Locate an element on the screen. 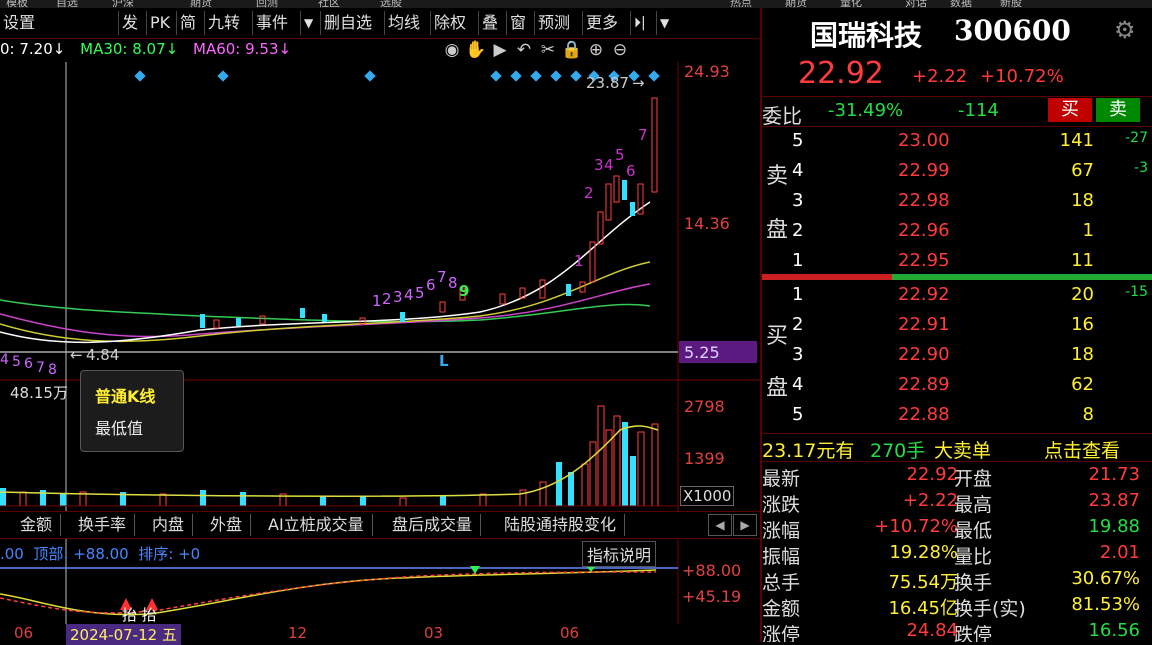 This screenshot has width=1152, height=645. zoom-out-icon: ⊖ is located at coordinates (620, 50).